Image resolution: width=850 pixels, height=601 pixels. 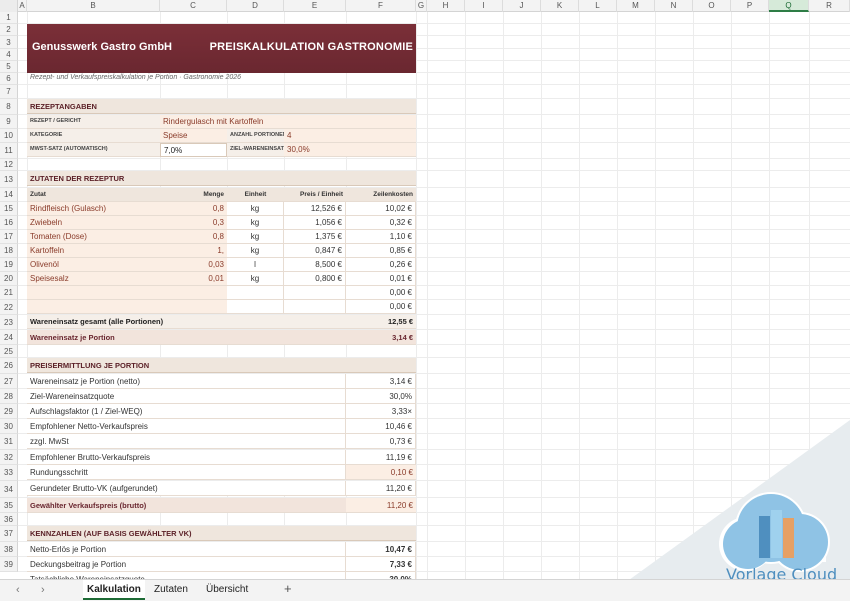 What do you see at coordinates (9, 426) in the screenshot?
I see `row-header-30: 30` at bounding box center [9, 426].